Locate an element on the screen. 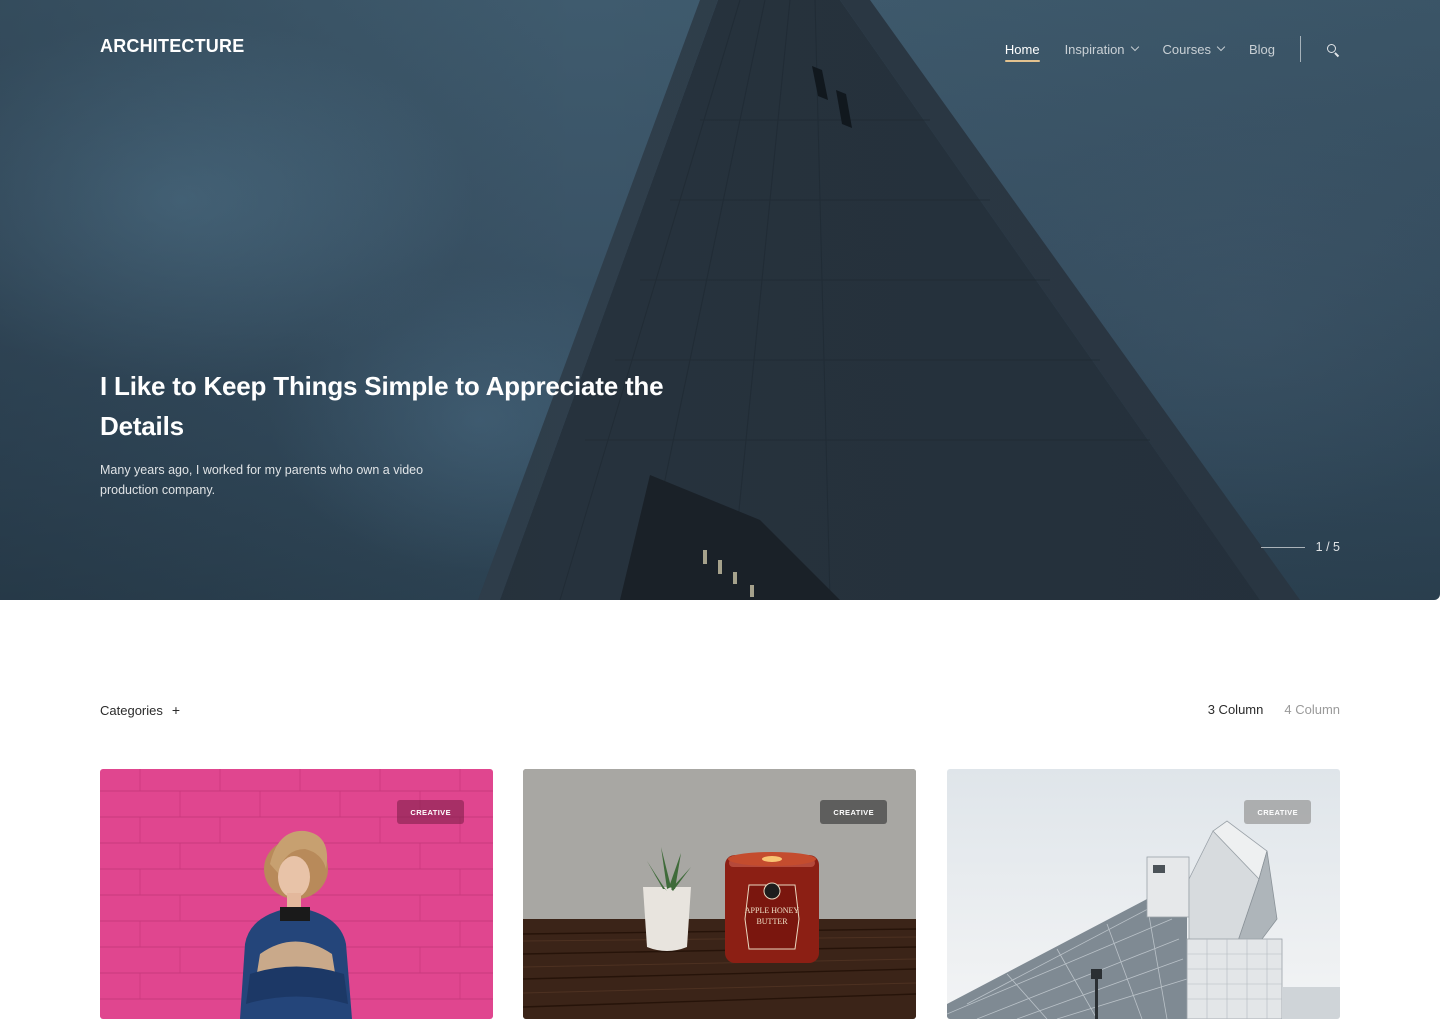 The width and height of the screenshot is (1440, 1024). nav-label-inspiration: Inspiration is located at coordinates (1094, 49).